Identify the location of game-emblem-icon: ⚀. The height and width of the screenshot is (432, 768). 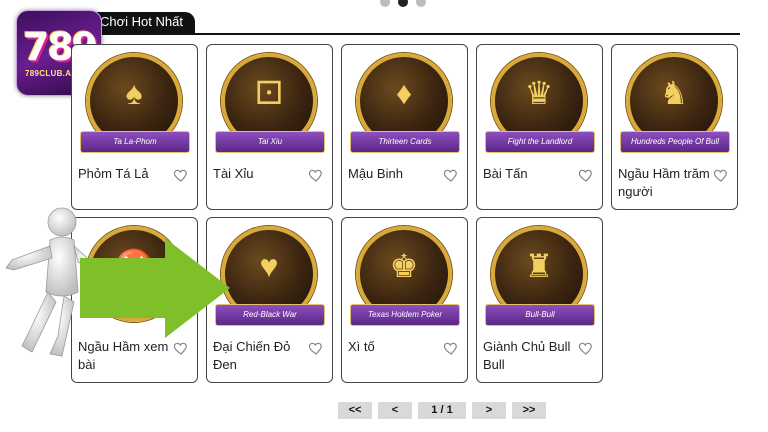
(269, 93).